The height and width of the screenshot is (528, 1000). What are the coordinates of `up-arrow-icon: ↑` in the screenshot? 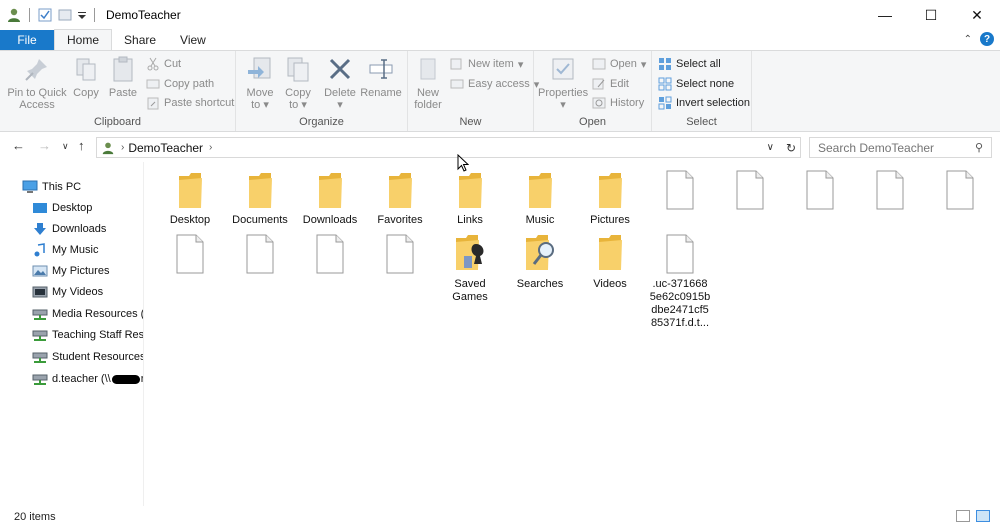 It's located at (81, 145).